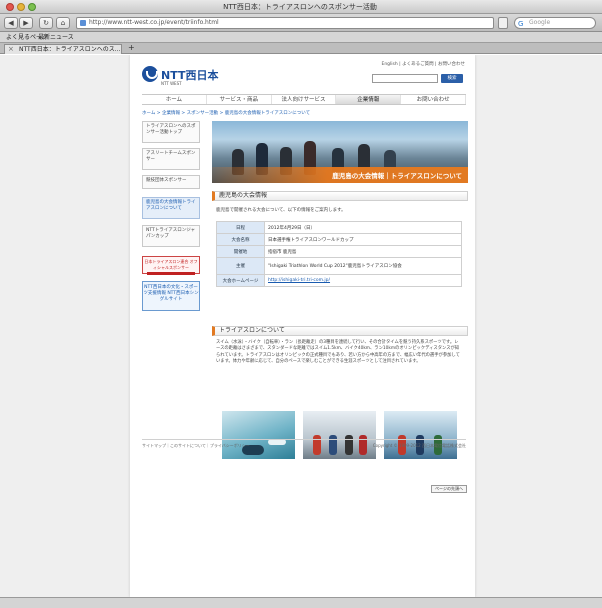 The height and width of the screenshot is (608, 602). Describe the element at coordinates (340, 196) in the screenshot. I see `section-heading-event: 鹿児島の大会情報` at that location.